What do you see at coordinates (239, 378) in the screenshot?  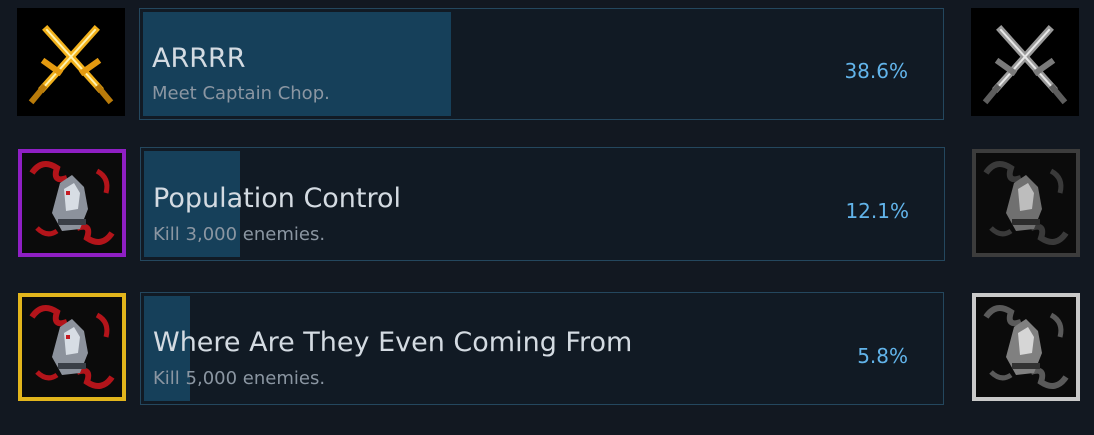 I see `achievement-description: Kill 5,000 enemies.` at bounding box center [239, 378].